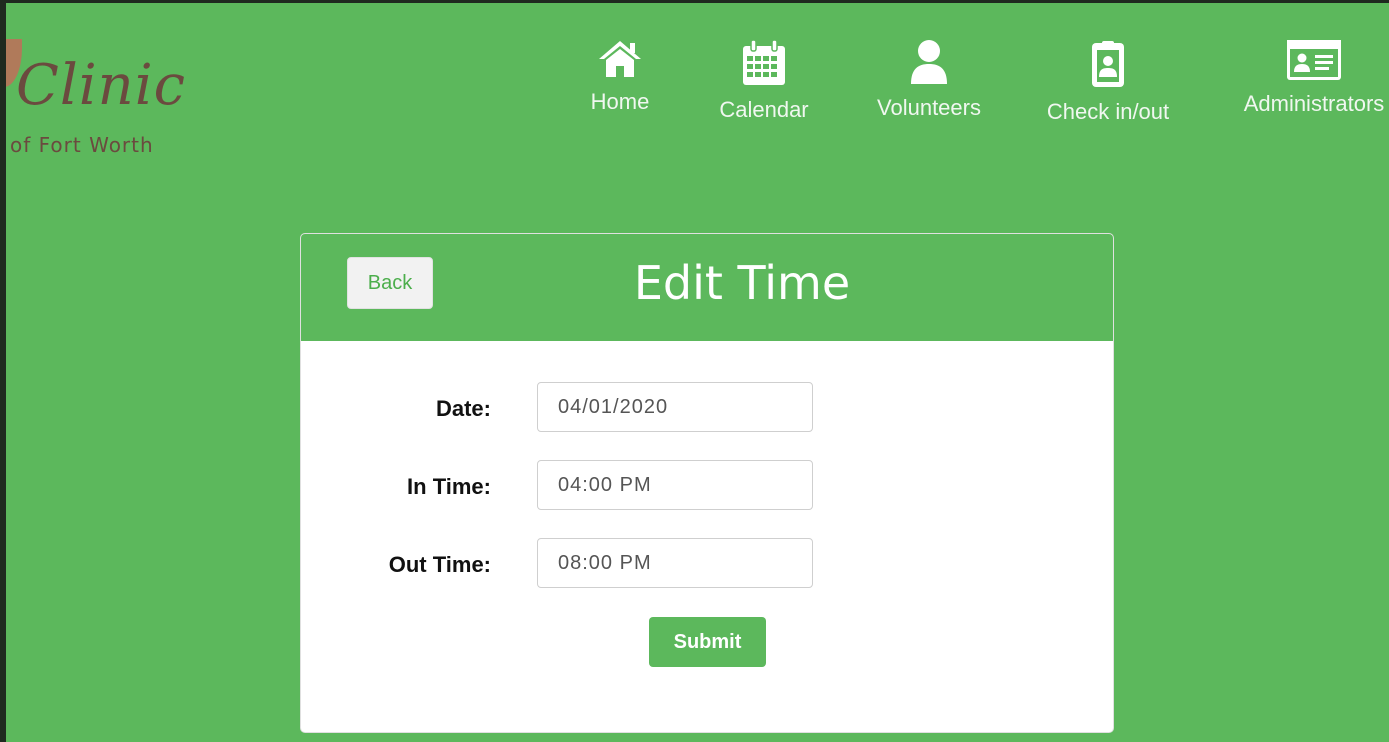 The image size is (1389, 742). Describe the element at coordinates (1314, 103) in the screenshot. I see `nav-administrators-label: Administrators` at that location.